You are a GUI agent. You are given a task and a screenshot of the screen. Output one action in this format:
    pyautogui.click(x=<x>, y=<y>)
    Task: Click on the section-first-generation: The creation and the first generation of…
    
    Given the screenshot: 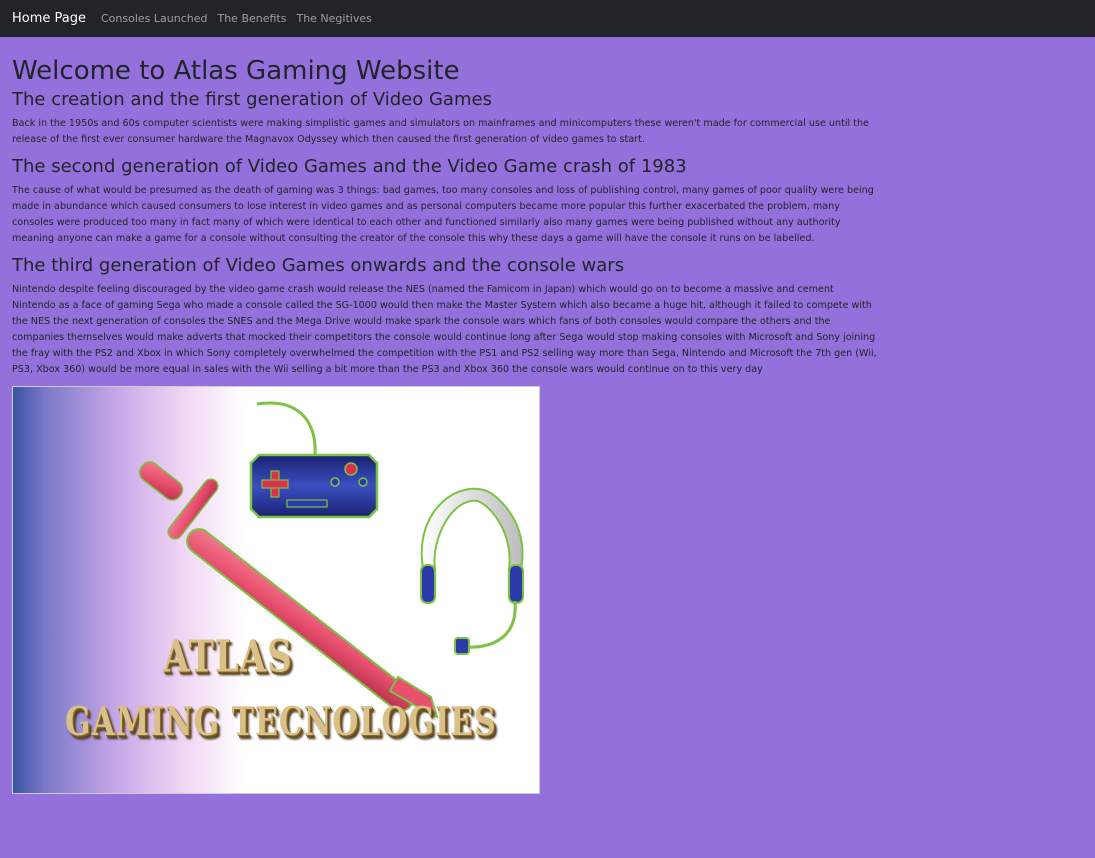 What is the action you would take?
    pyautogui.click(x=547, y=118)
    